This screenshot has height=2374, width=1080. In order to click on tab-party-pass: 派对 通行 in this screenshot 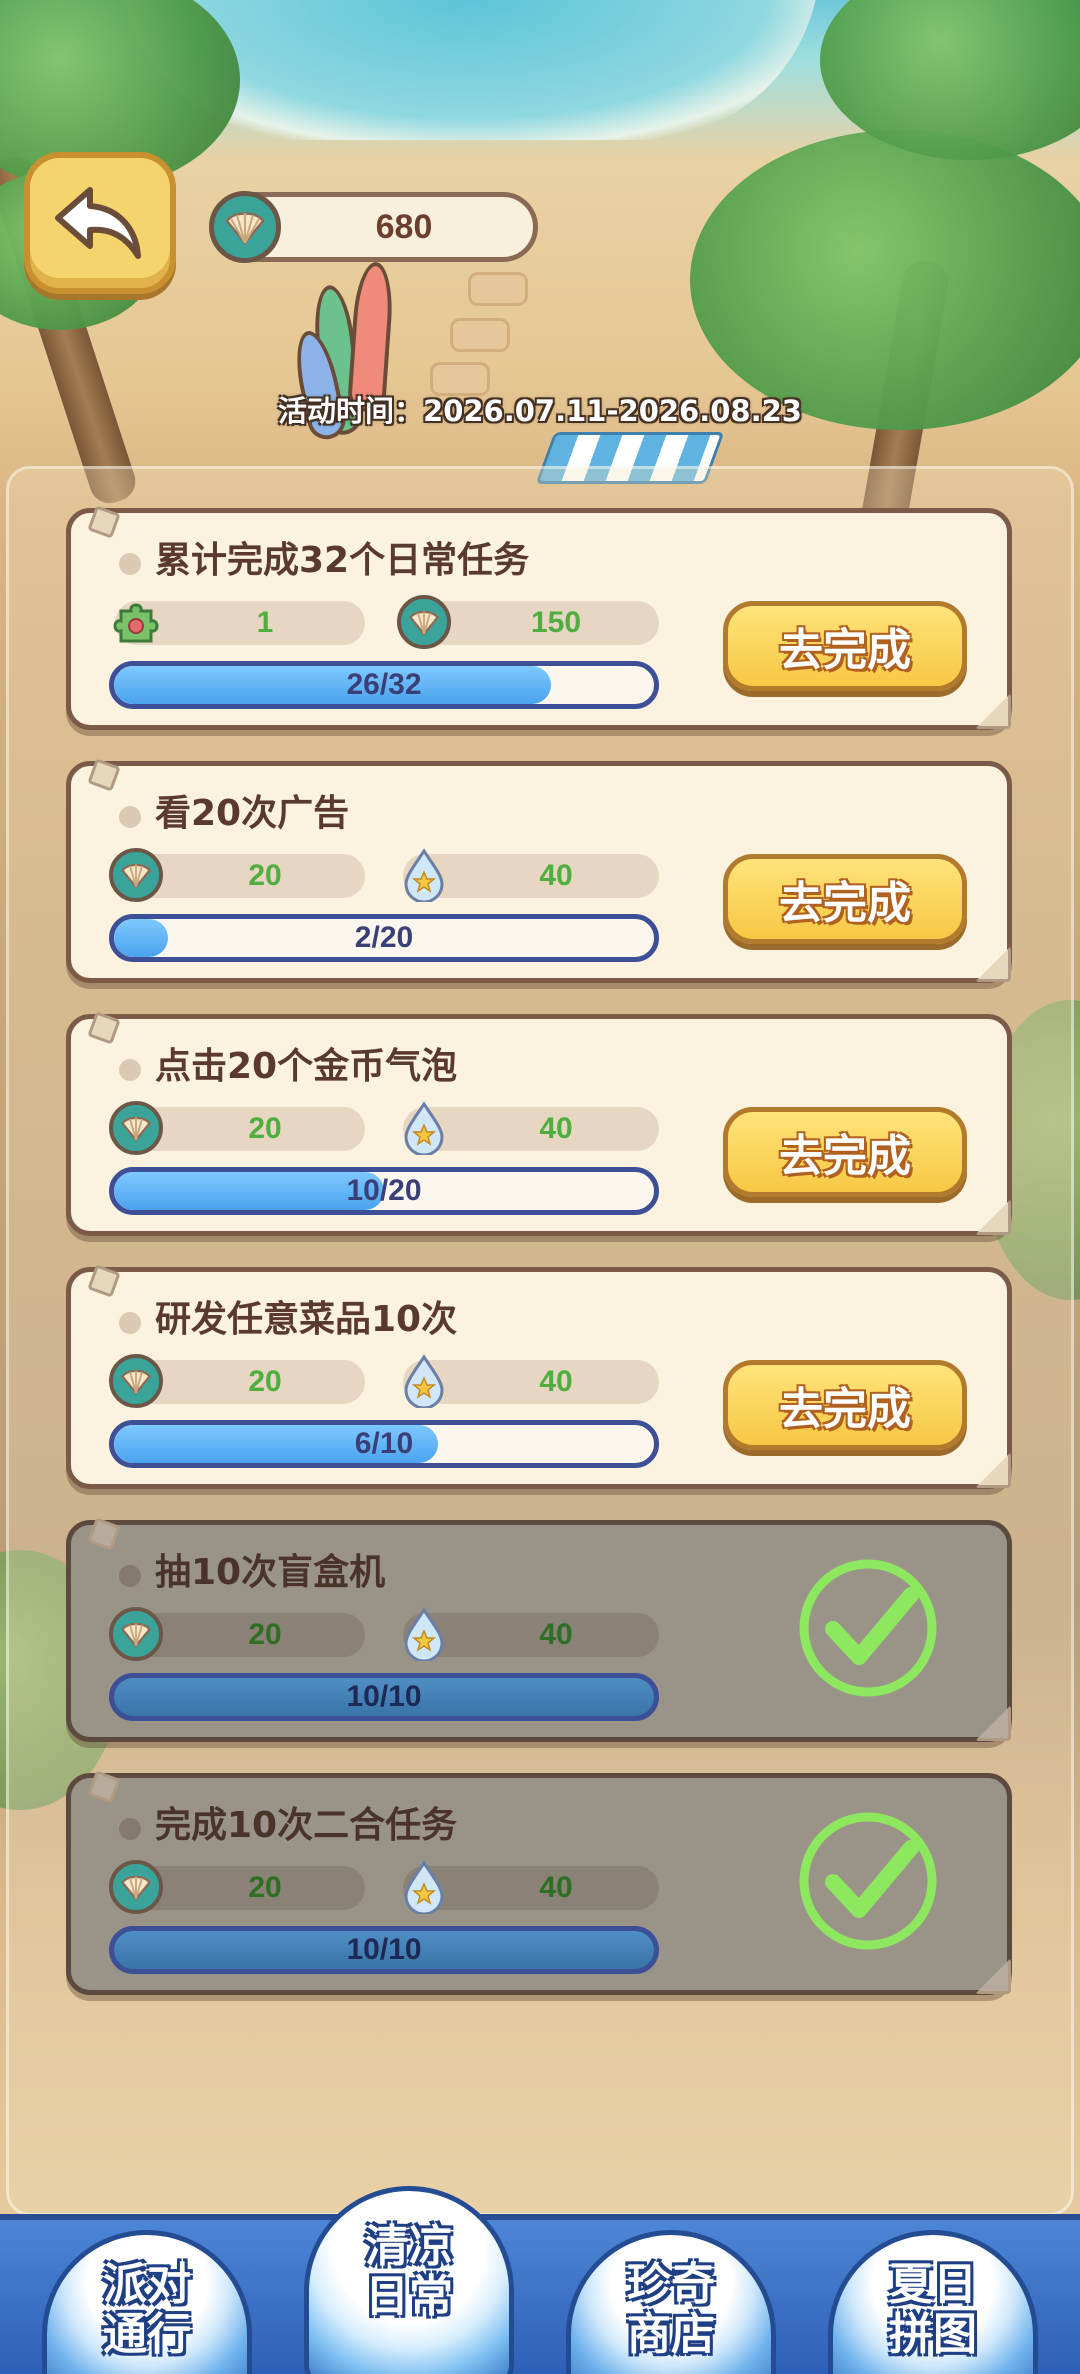, I will do `click(147, 2287)`.